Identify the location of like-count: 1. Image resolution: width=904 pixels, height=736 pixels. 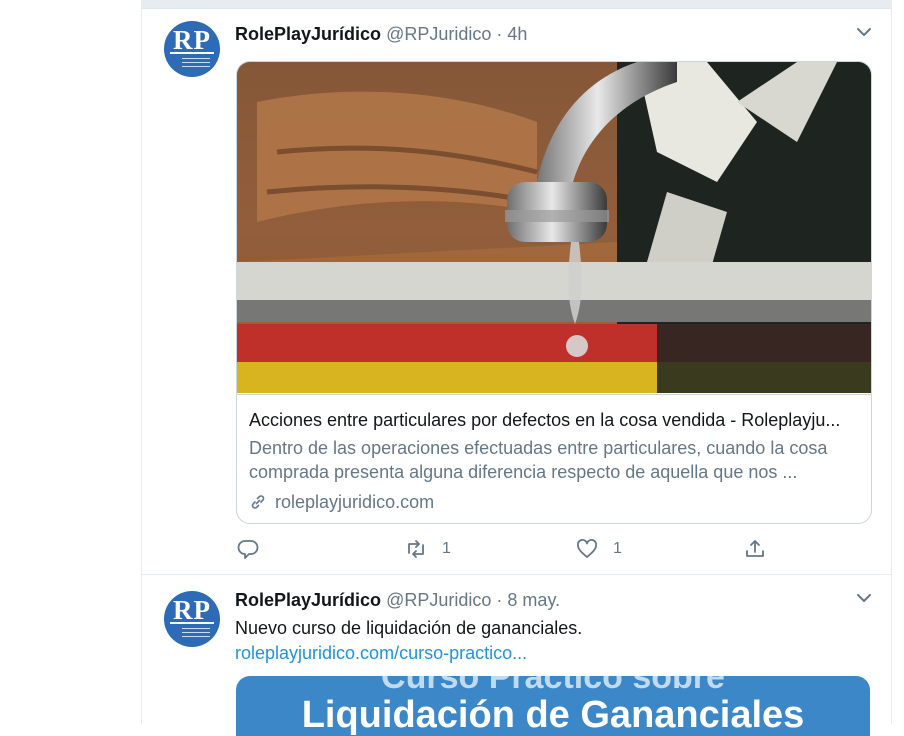
(617, 548).